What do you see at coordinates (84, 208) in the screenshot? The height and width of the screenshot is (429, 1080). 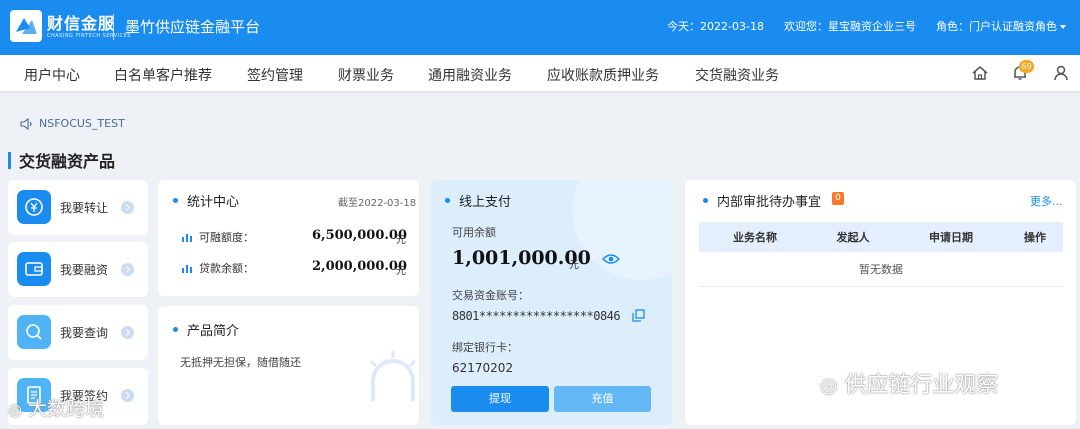 I see `quick-action-label: 我要转让` at bounding box center [84, 208].